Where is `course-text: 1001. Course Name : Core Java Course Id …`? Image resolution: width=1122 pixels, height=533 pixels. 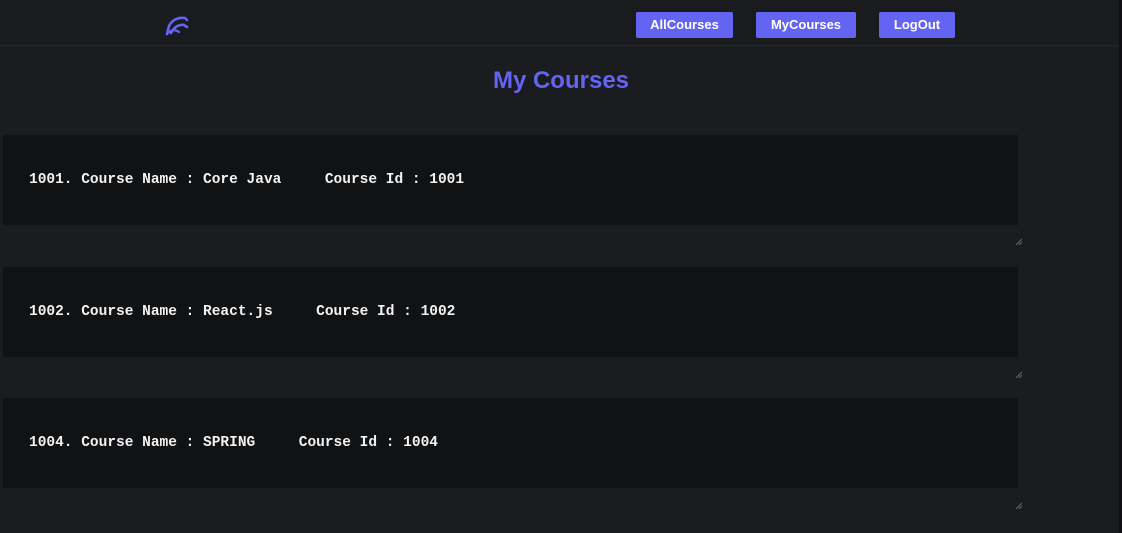 course-text: 1001. Course Name : Core Java Course Id … is located at coordinates (247, 180).